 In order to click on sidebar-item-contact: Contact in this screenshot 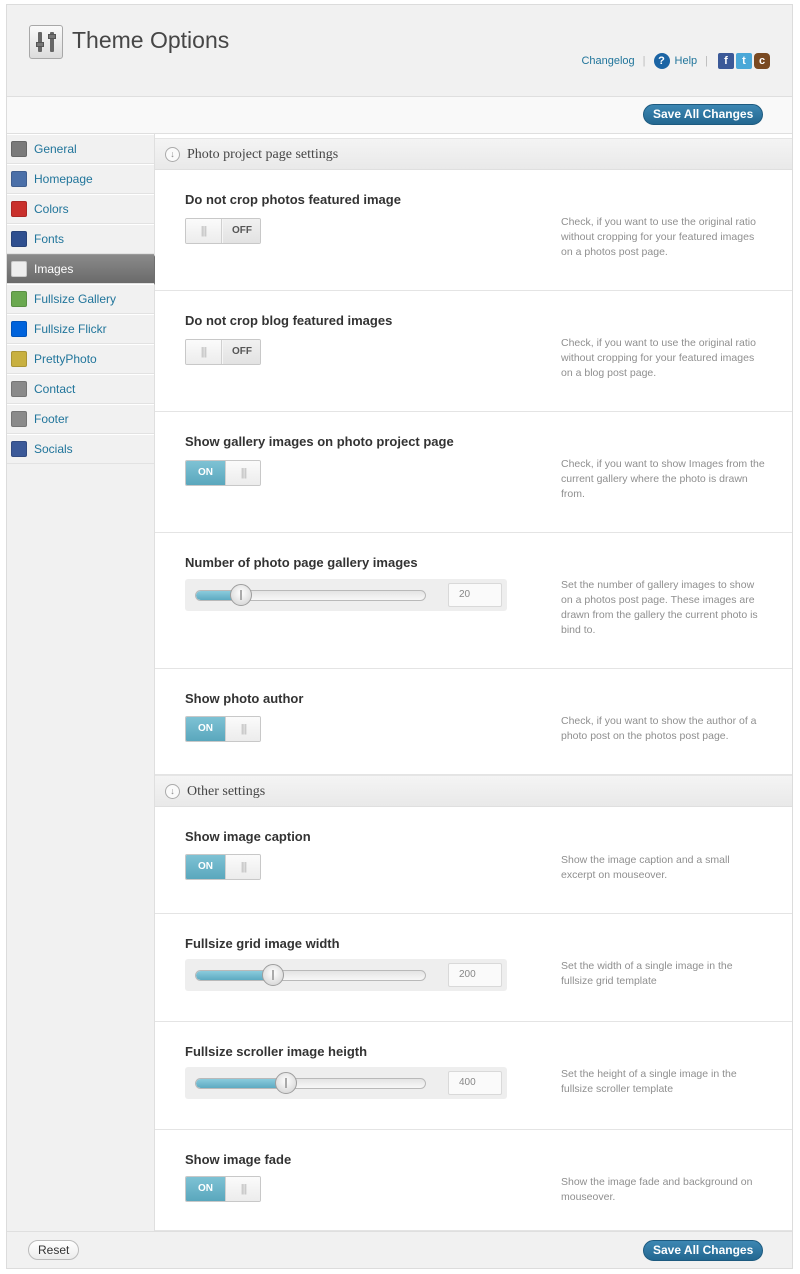, I will do `click(80, 389)`.